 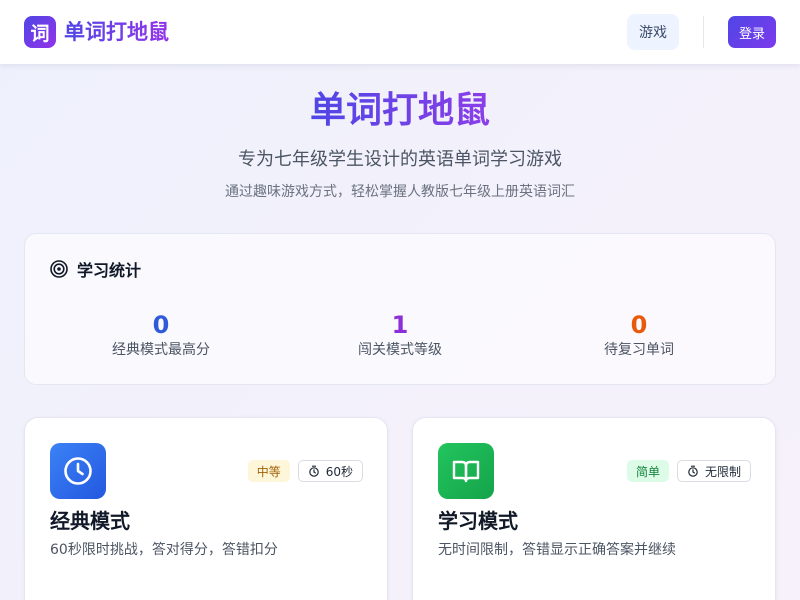 What do you see at coordinates (164, 550) in the screenshot?
I see `mode-description: 60秒限时挑战，答对得分，答错扣分` at bounding box center [164, 550].